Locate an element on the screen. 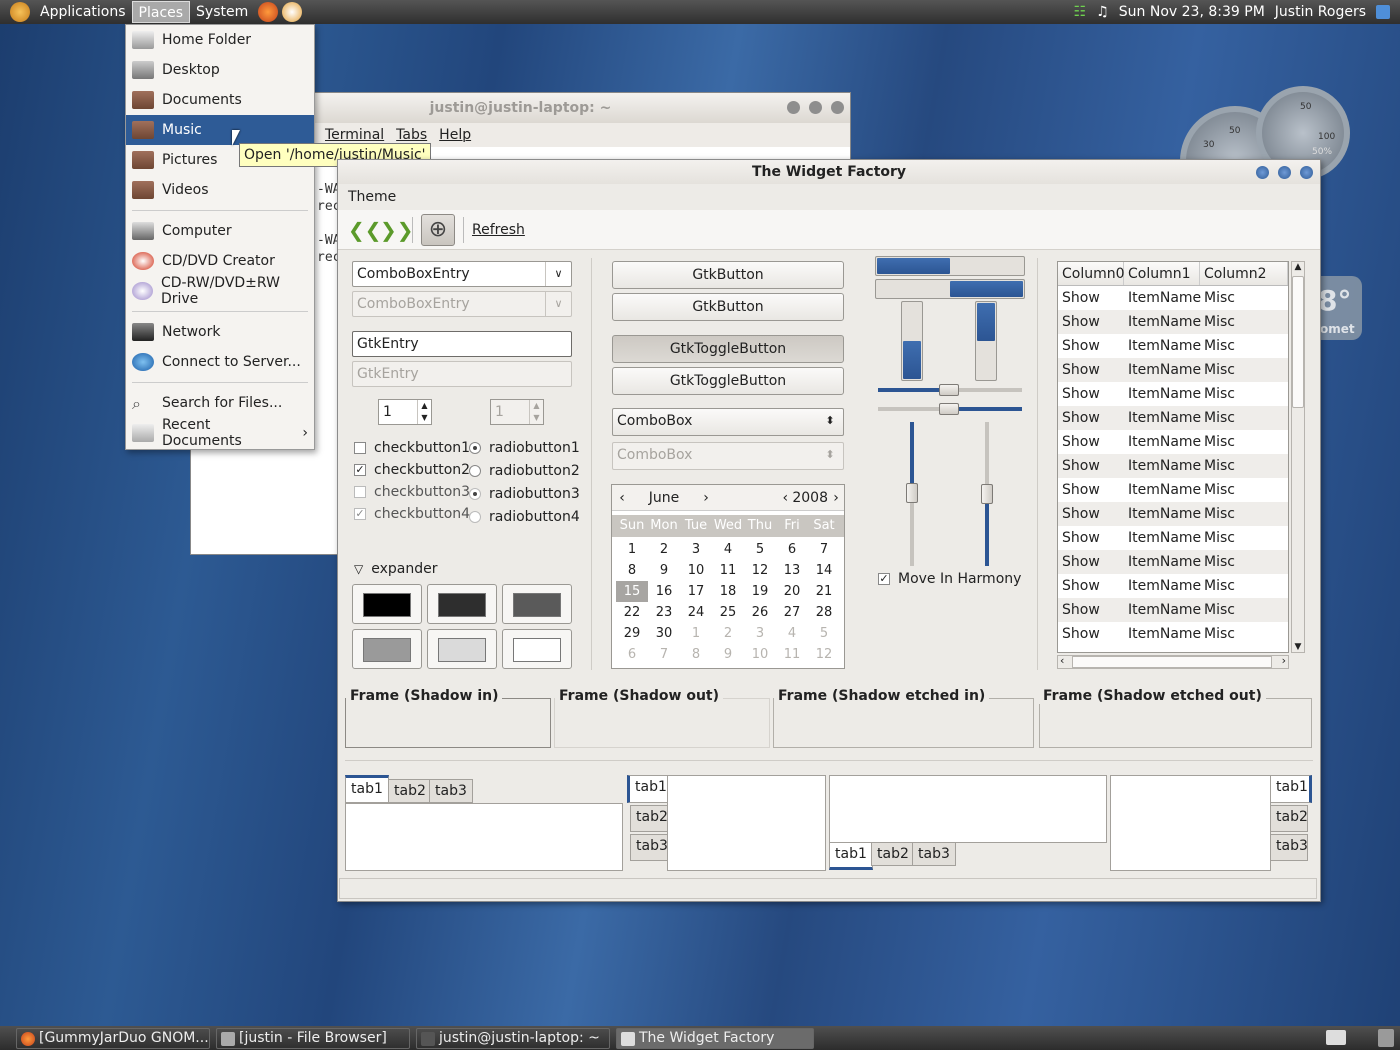 This screenshot has height=1050, width=1400. vertical-scrollbar: ▲ ▼ is located at coordinates (1298, 457).